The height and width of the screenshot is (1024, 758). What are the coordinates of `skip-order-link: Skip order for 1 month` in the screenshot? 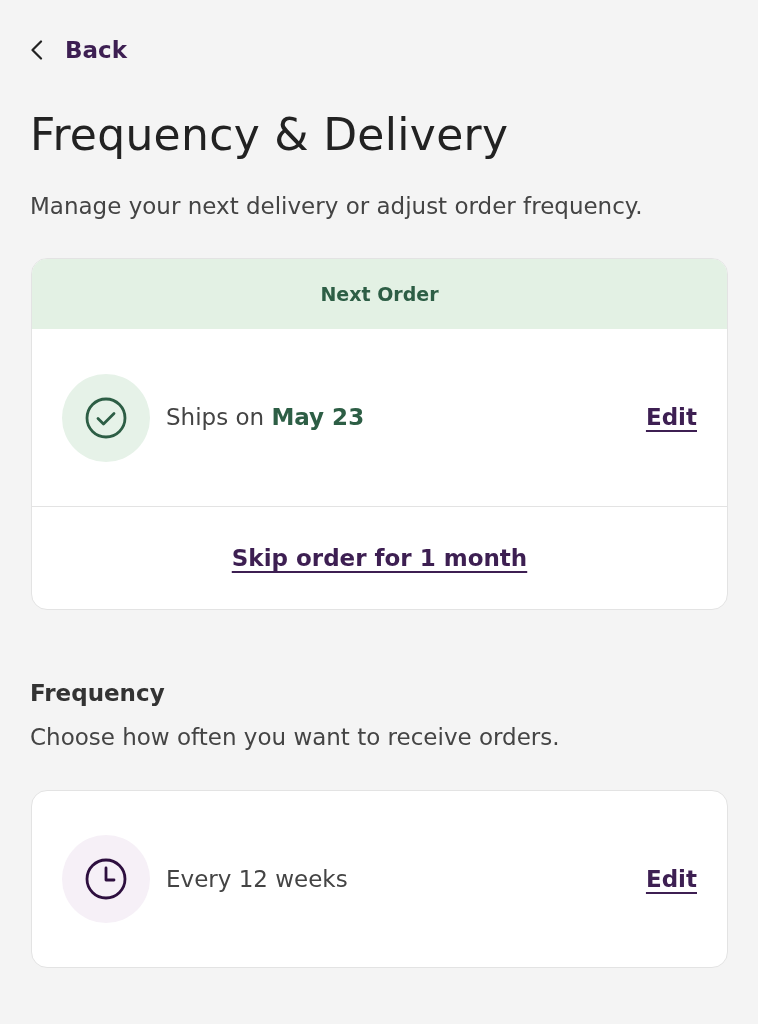 It's located at (379, 558).